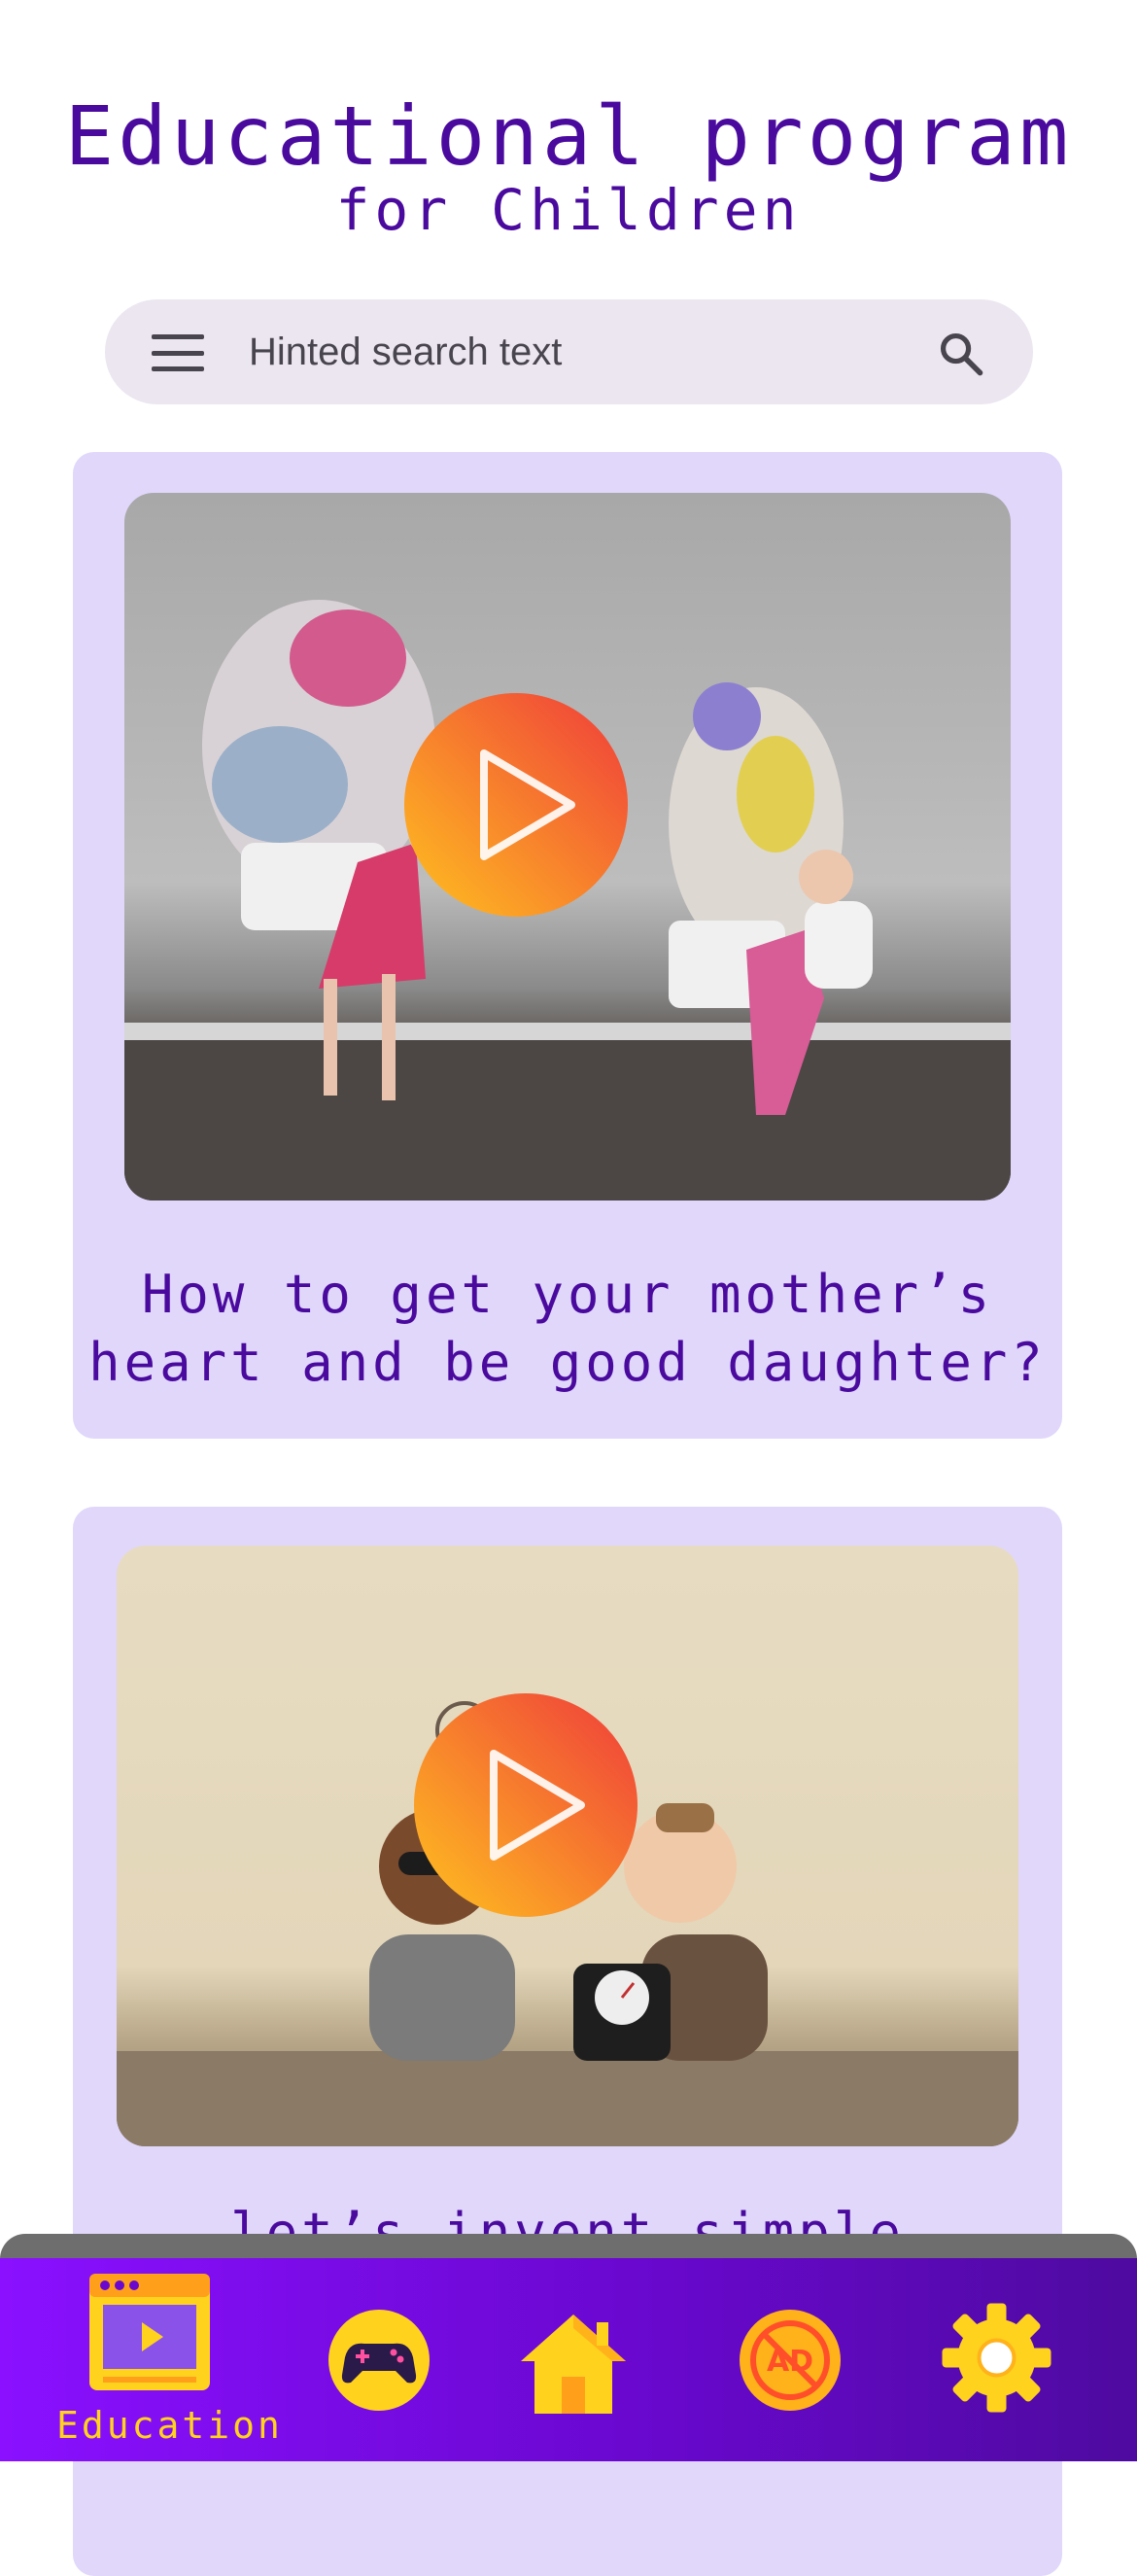 The image size is (1137, 2576). I want to click on no-ads-icon: AD, so click(790, 2360).